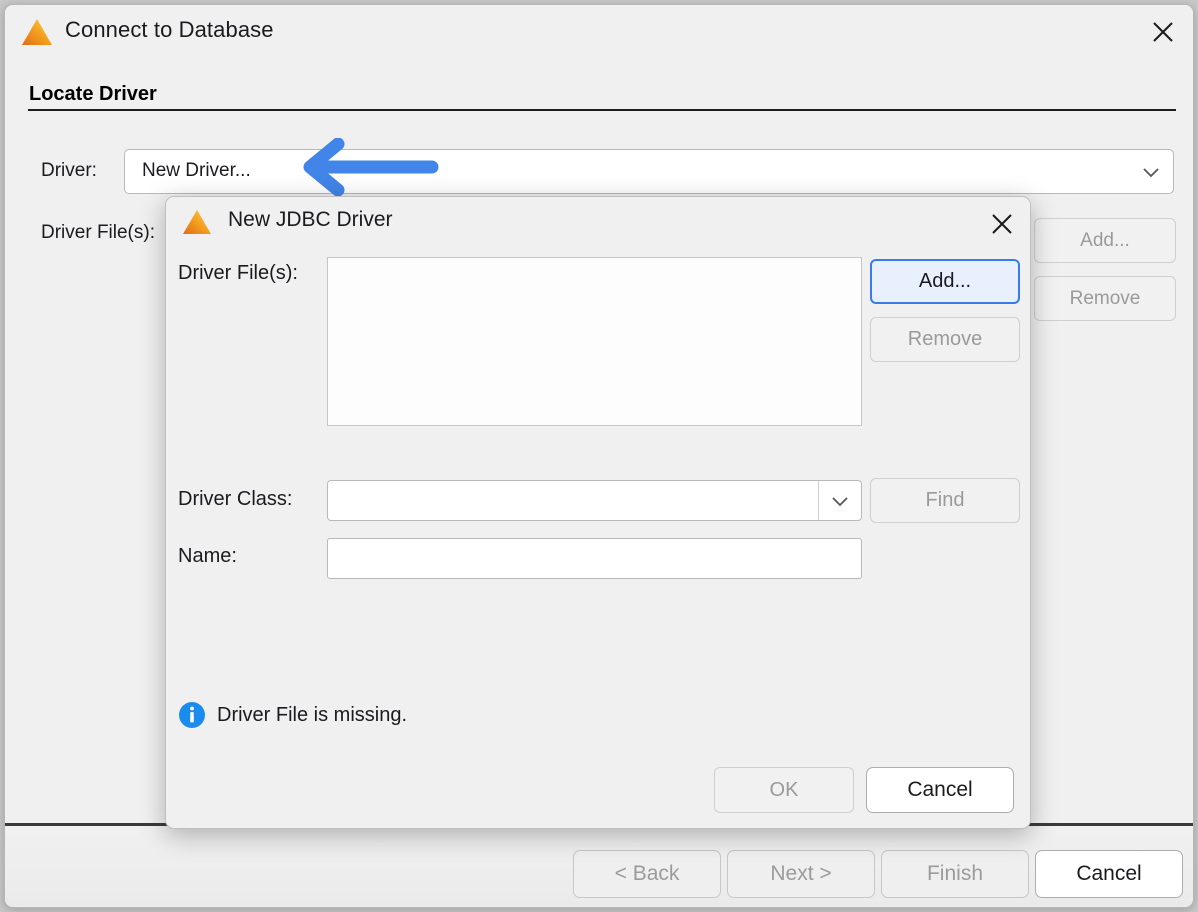 The width and height of the screenshot is (1198, 912). Describe the element at coordinates (945, 500) in the screenshot. I see `find-button: Find` at that location.